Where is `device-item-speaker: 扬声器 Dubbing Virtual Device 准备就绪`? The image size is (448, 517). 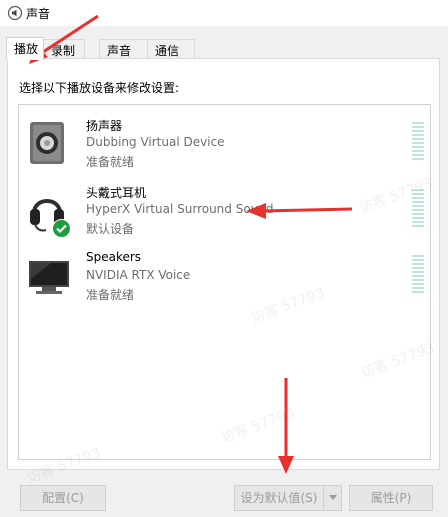
device-item-speaker: 扬声器 Dubbing Virtual Device 准备就绪 is located at coordinates (224, 146).